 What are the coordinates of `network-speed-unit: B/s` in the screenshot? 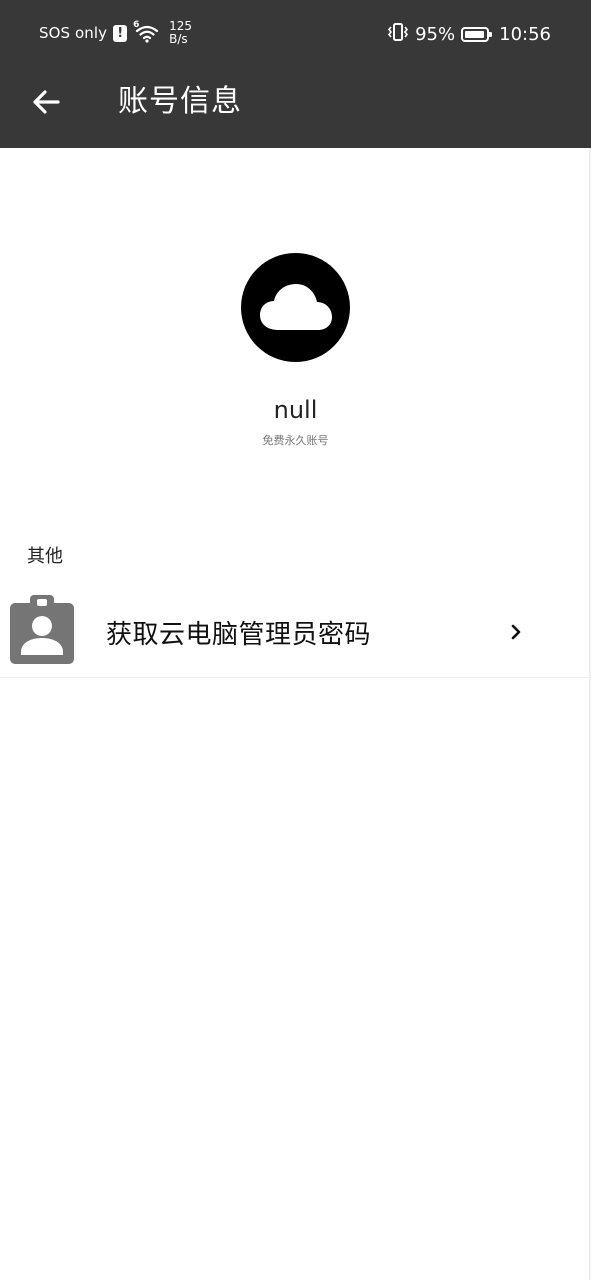 It's located at (178, 39).